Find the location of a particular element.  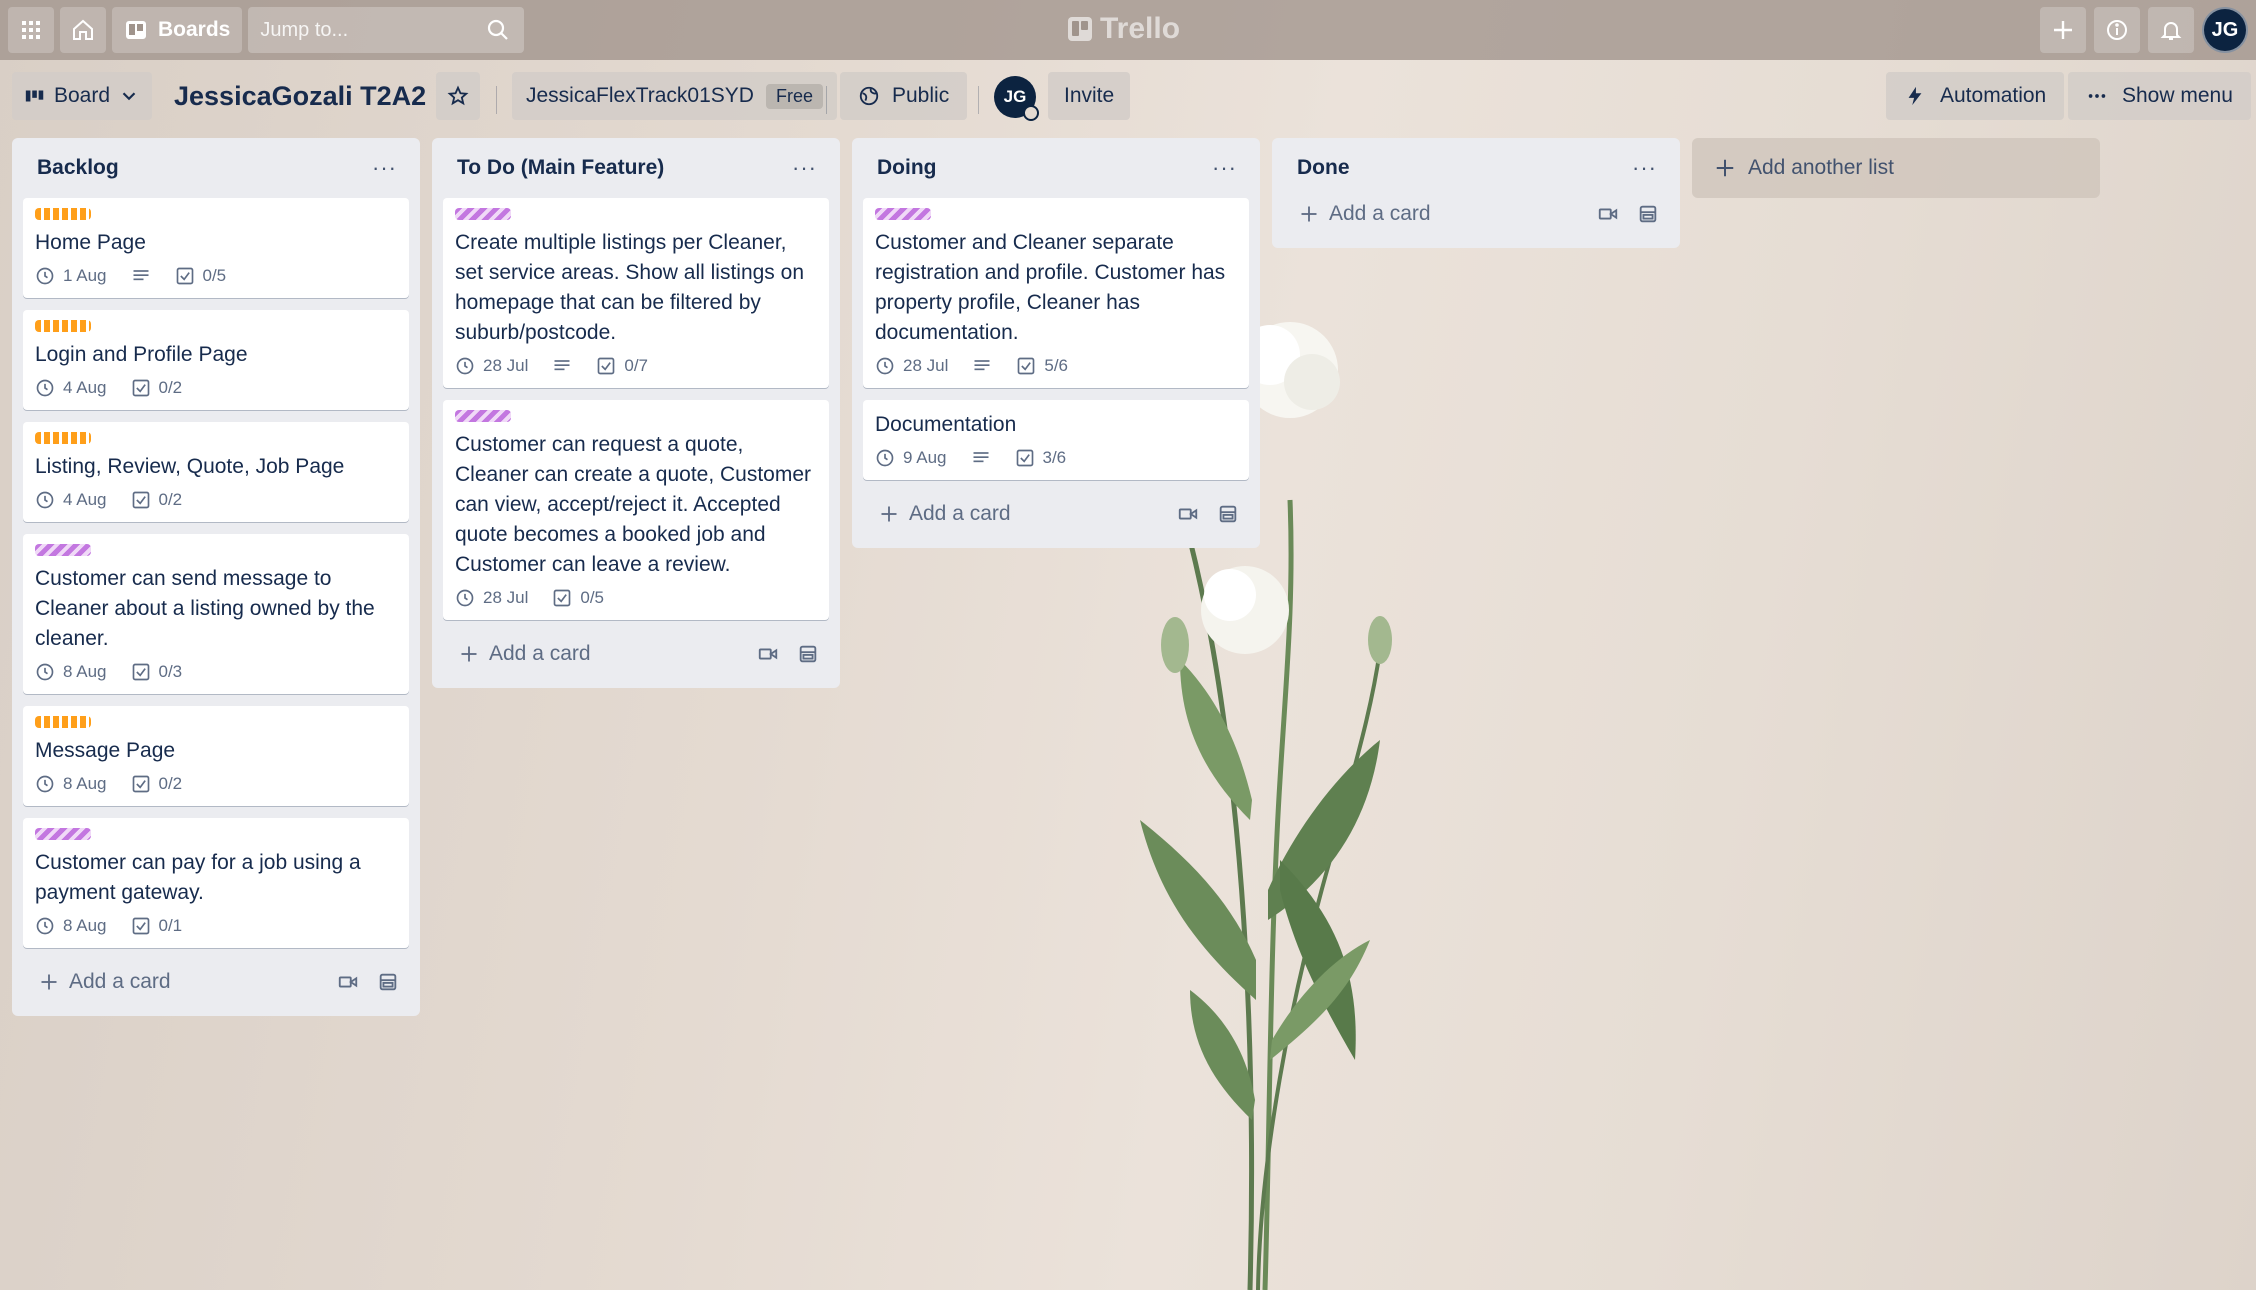

card-badges: 9 Aug 3/6 is located at coordinates (1056, 458).